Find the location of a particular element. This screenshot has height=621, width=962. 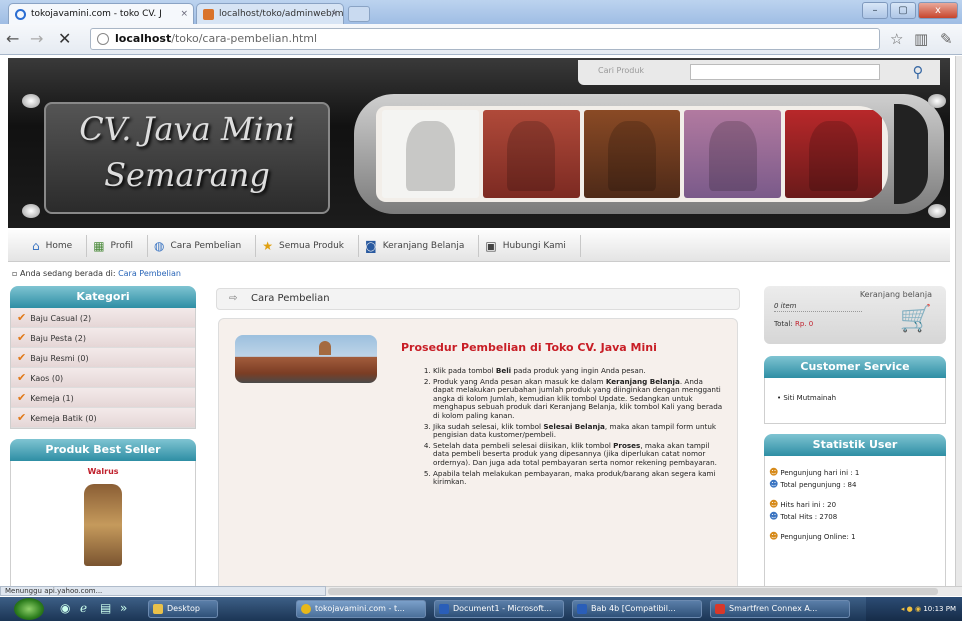

stat-row: ☻ Pengunjung Online: 1 is located at coordinates (812, 537).